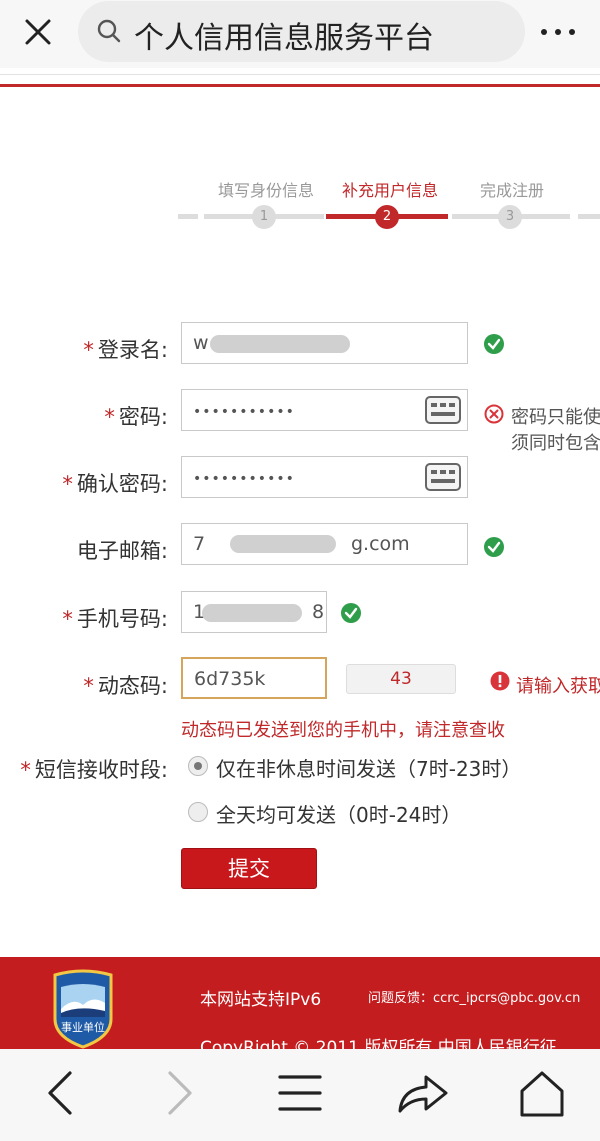  I want to click on phone-input: 1 8, so click(254, 612).